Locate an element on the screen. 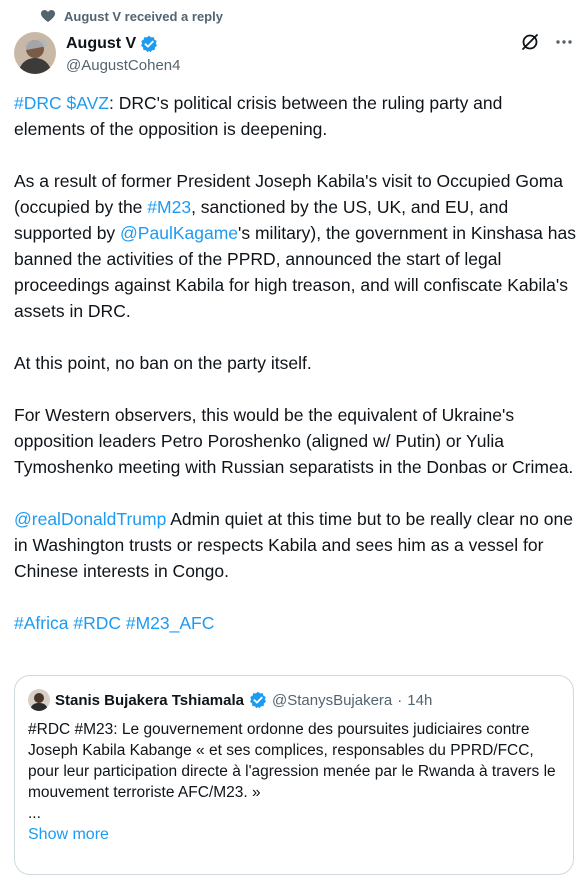 The width and height of the screenshot is (588, 875). hashtag-link: #Africa is located at coordinates (41, 623).